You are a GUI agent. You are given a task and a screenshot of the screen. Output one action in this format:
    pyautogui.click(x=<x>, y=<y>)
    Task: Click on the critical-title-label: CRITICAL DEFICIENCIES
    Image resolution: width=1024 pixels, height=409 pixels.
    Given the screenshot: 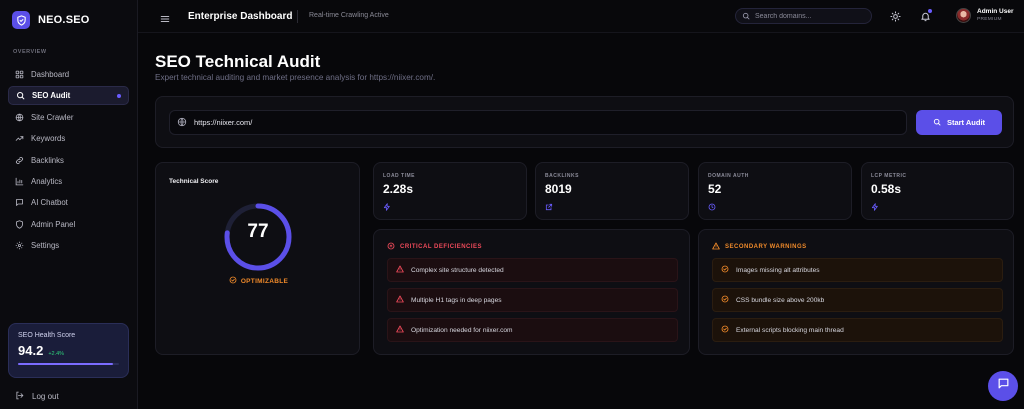 What is the action you would take?
    pyautogui.click(x=441, y=247)
    